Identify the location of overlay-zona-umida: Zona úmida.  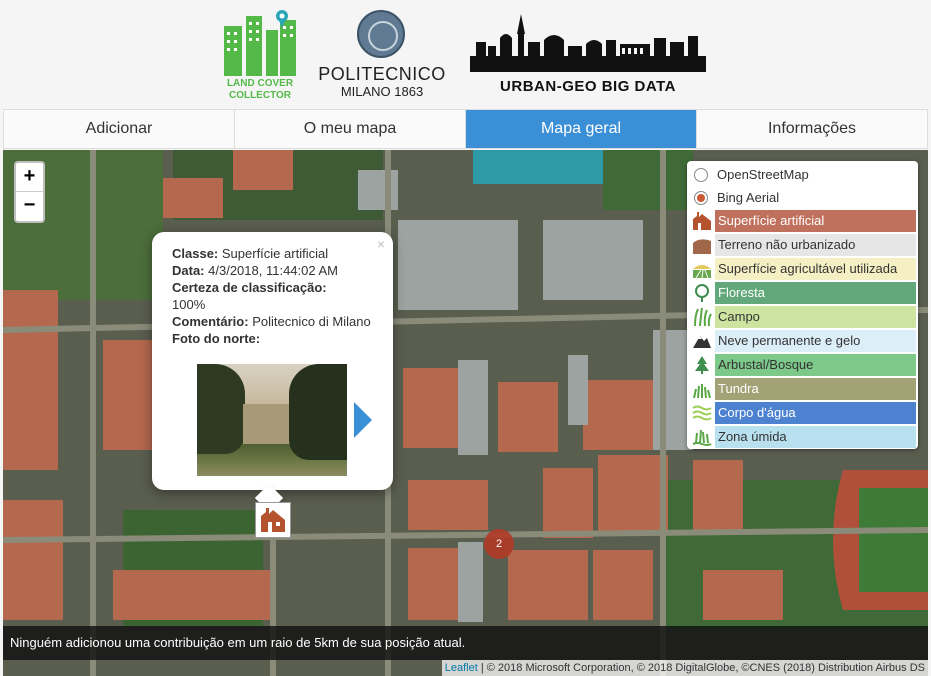
(802, 437).